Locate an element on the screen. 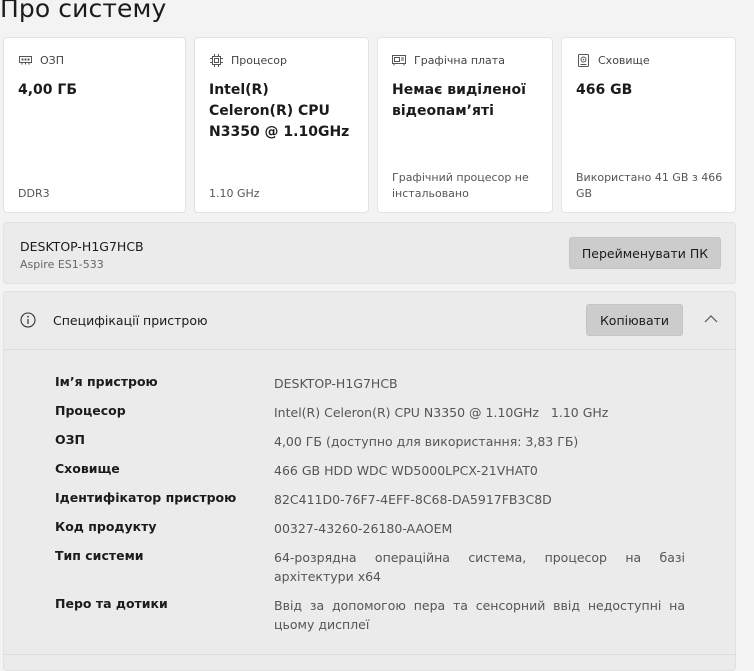 The width and height of the screenshot is (754, 671). card-ram: ОЗП 4,00 ГБ DDR3 is located at coordinates (94, 125).